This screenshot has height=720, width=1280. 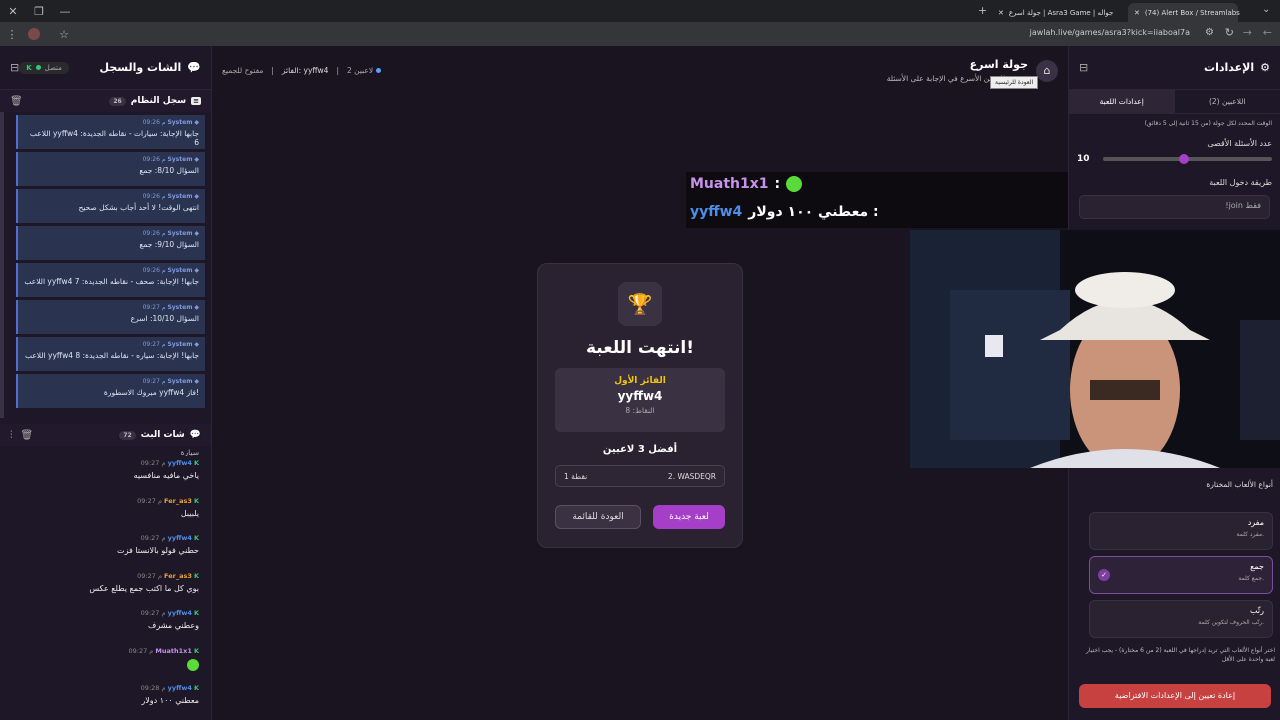 I want to click on tab-title: (74) Alert Box / Streamlabs, so click(x=1192, y=12).